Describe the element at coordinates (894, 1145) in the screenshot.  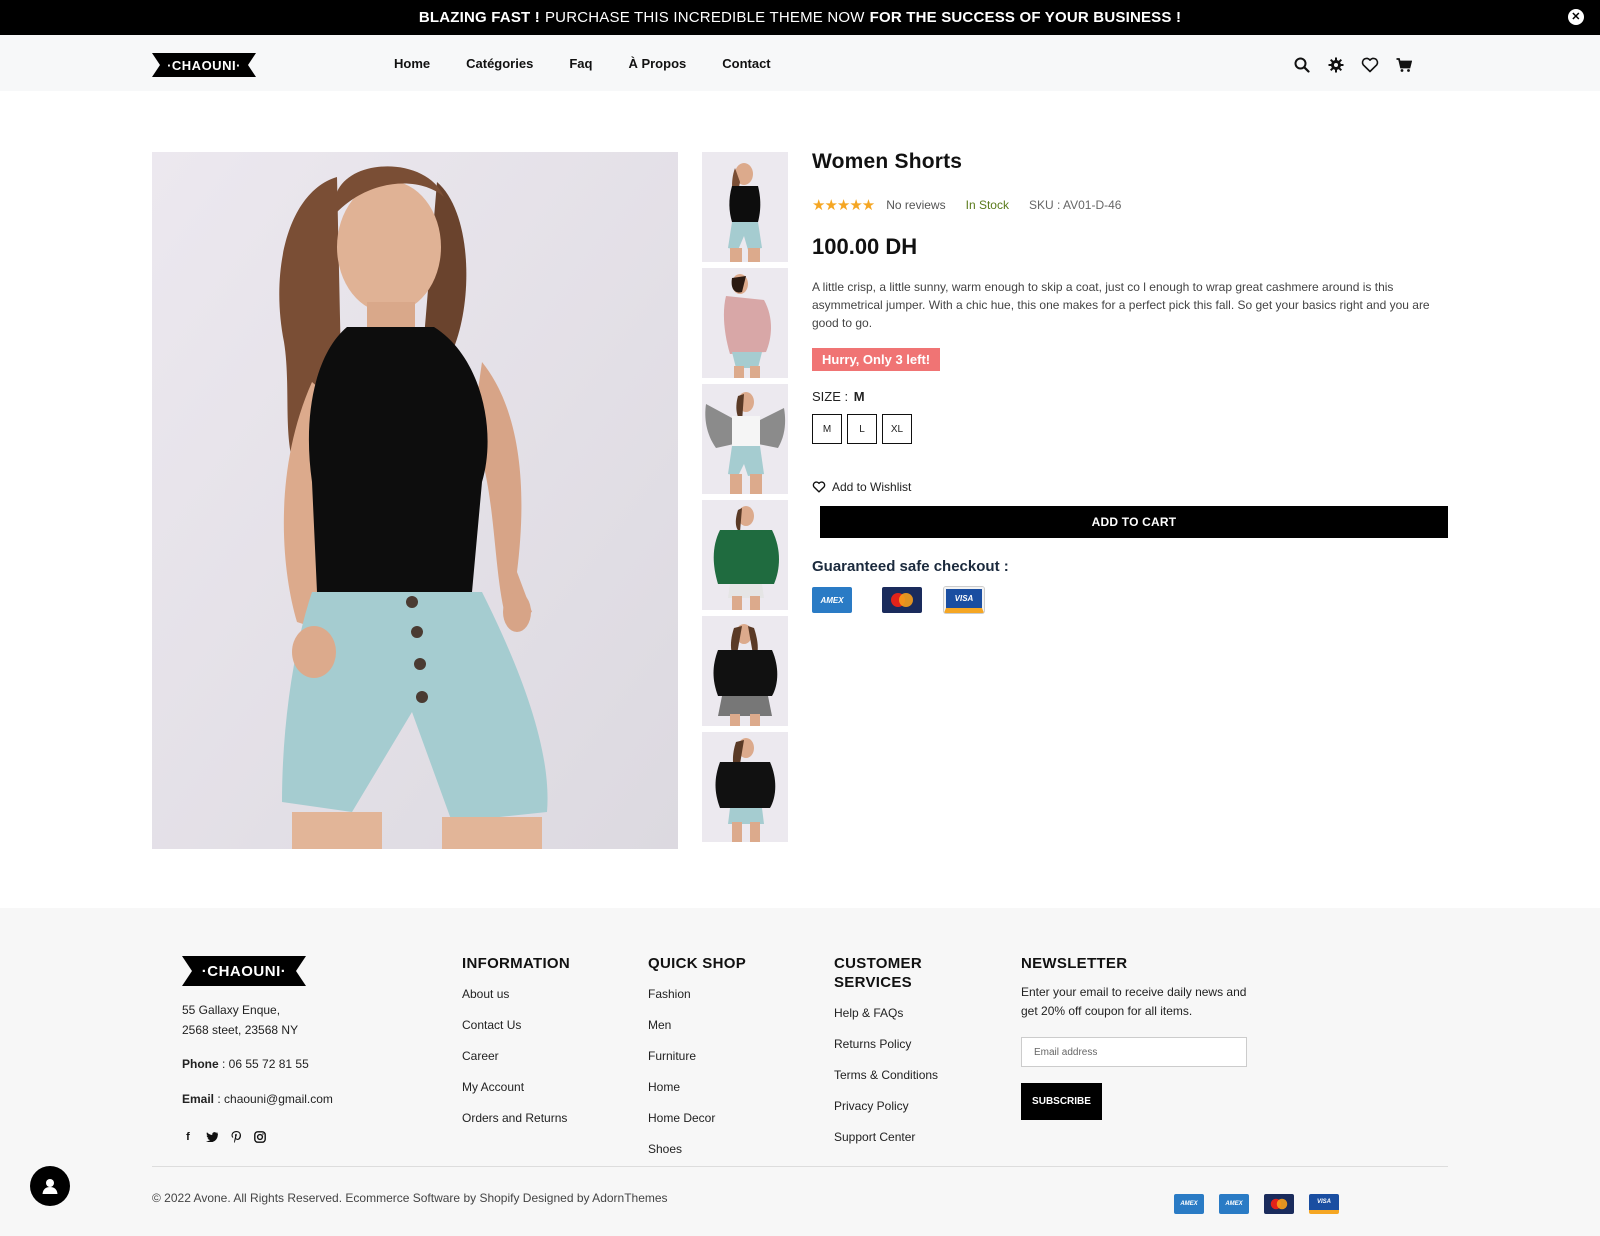
I see `footer-link: Support Center` at that location.